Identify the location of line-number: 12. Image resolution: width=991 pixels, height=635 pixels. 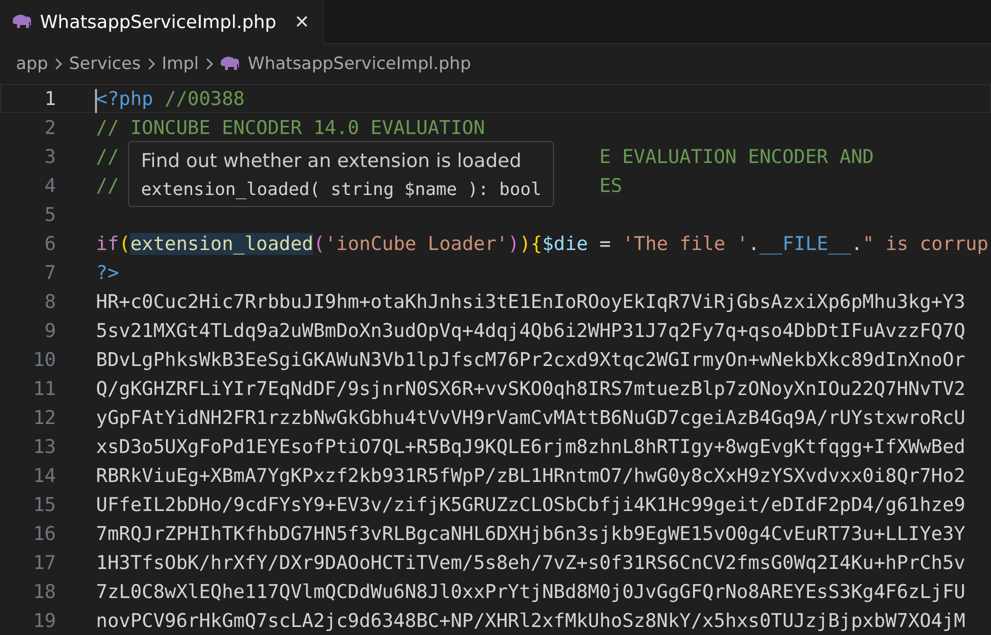
(44, 417).